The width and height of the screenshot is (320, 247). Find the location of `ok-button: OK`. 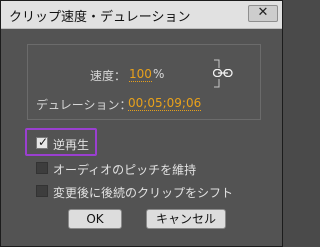

ok-button: OK is located at coordinates (95, 219).